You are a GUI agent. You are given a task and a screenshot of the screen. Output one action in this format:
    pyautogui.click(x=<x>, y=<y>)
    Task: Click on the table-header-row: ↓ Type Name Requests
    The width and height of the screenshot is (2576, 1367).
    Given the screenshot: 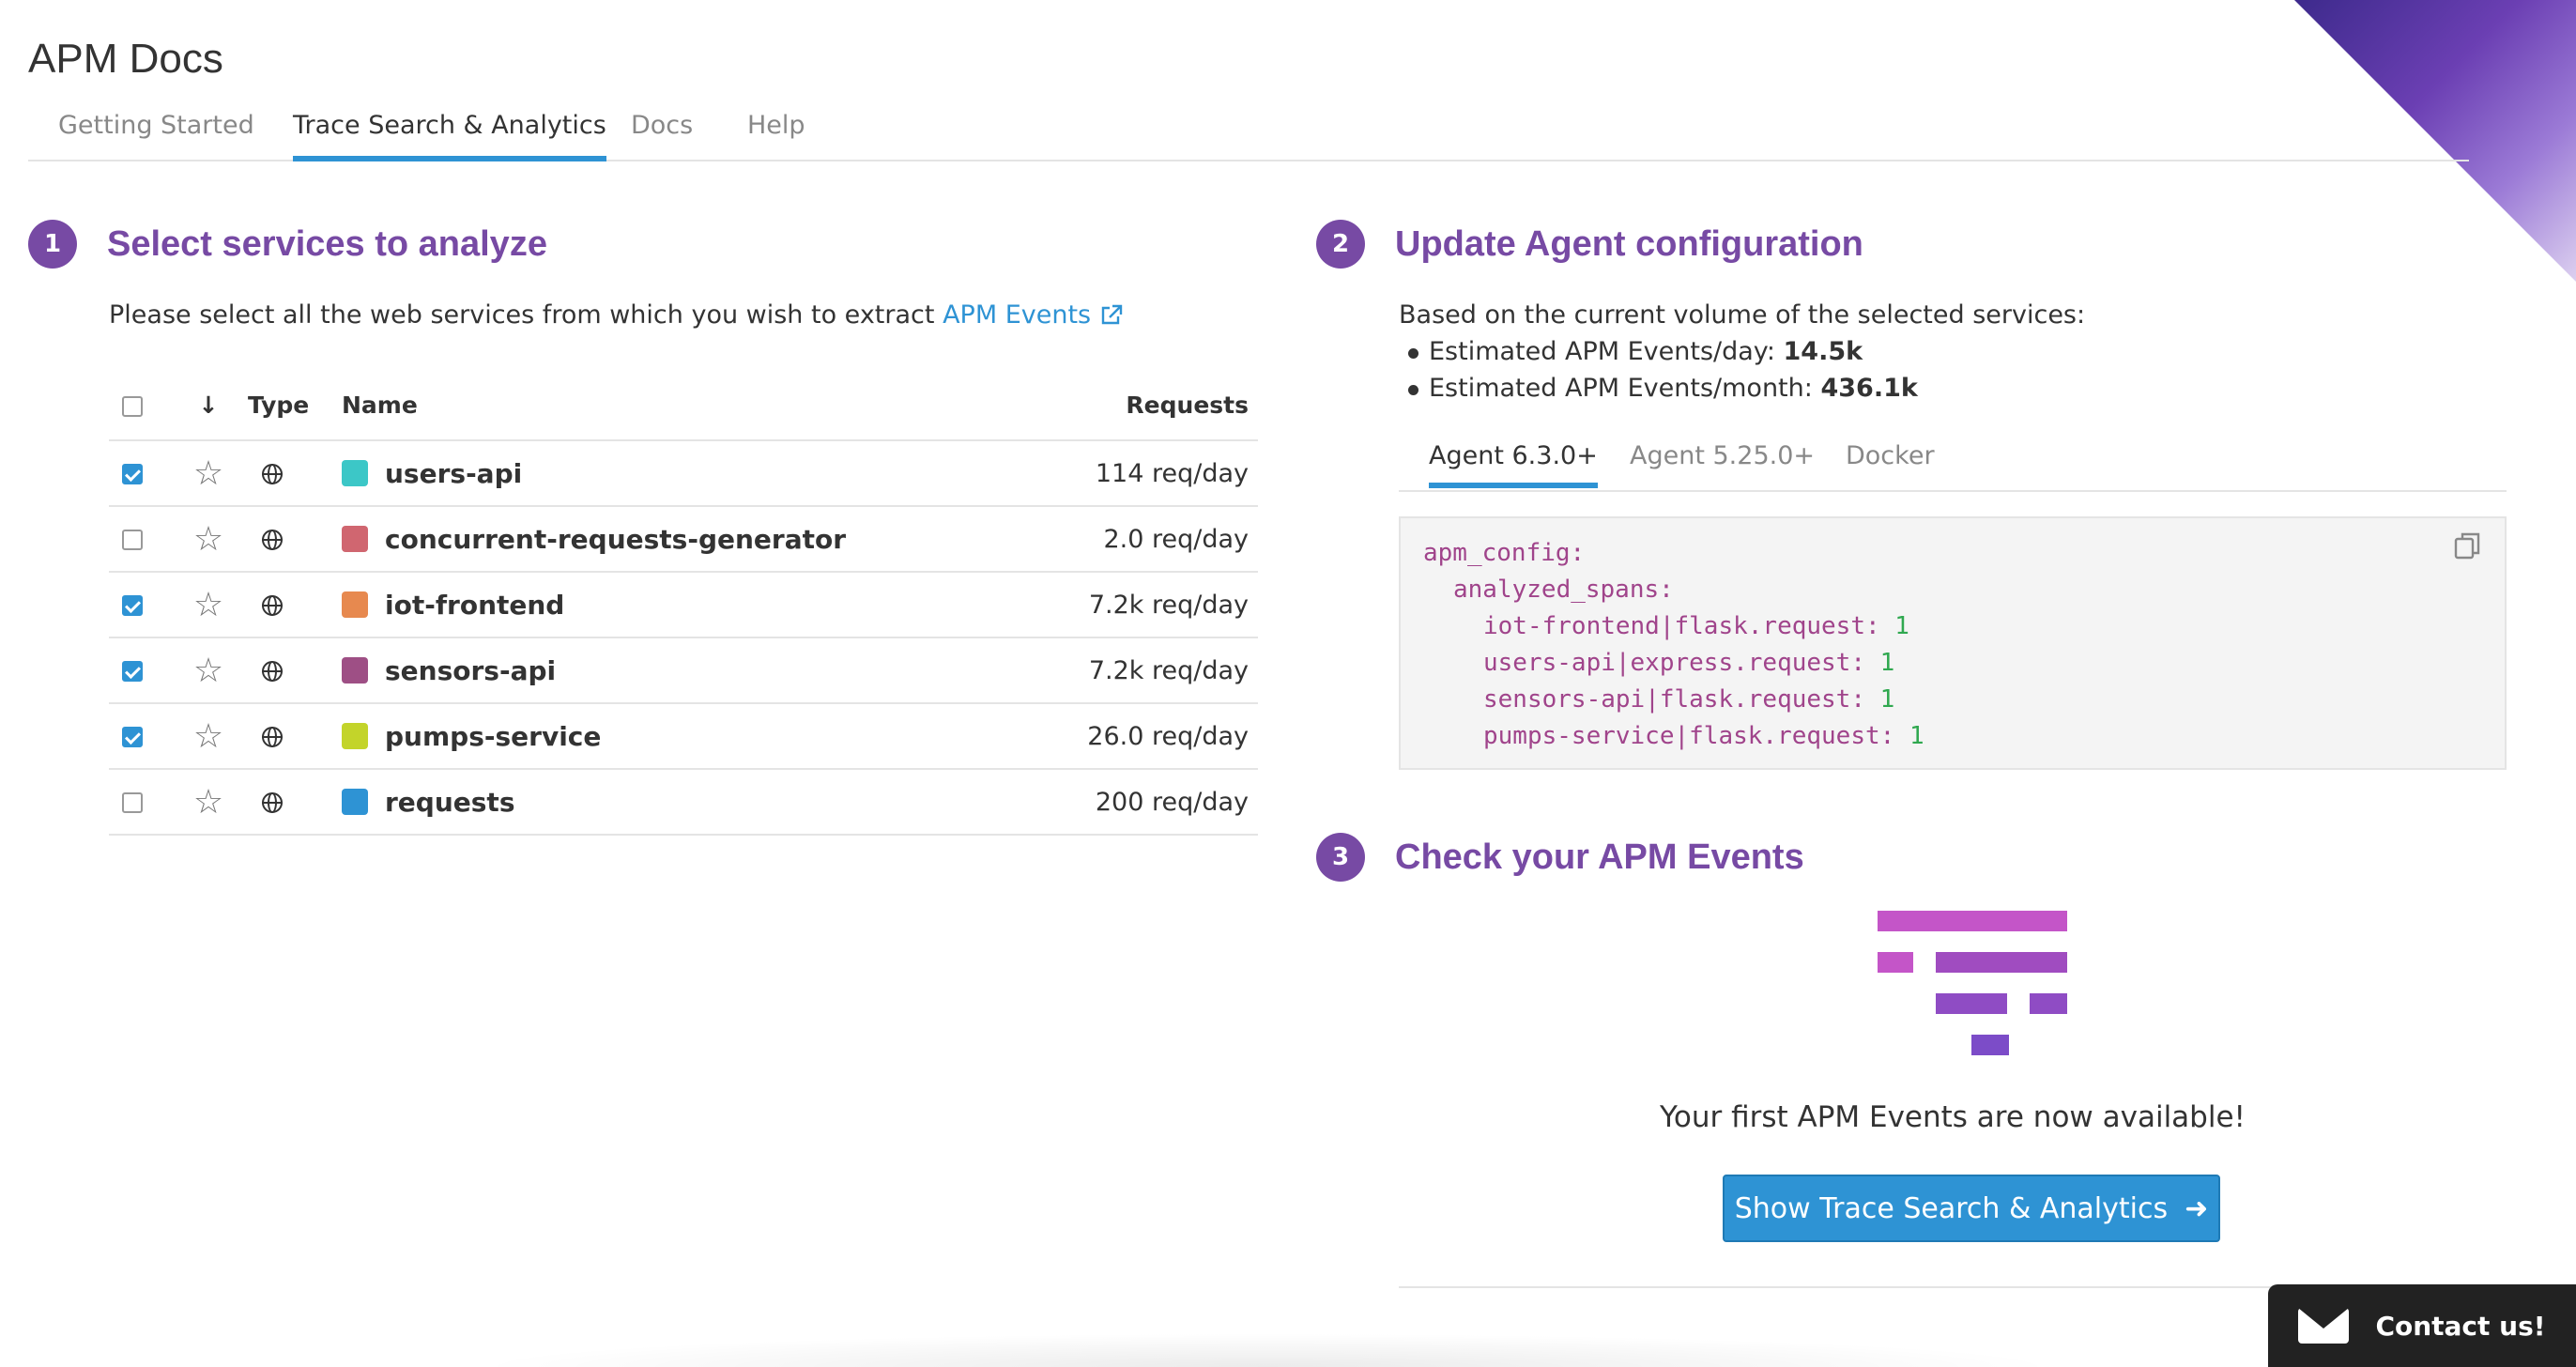 What is the action you would take?
    pyautogui.click(x=683, y=405)
    